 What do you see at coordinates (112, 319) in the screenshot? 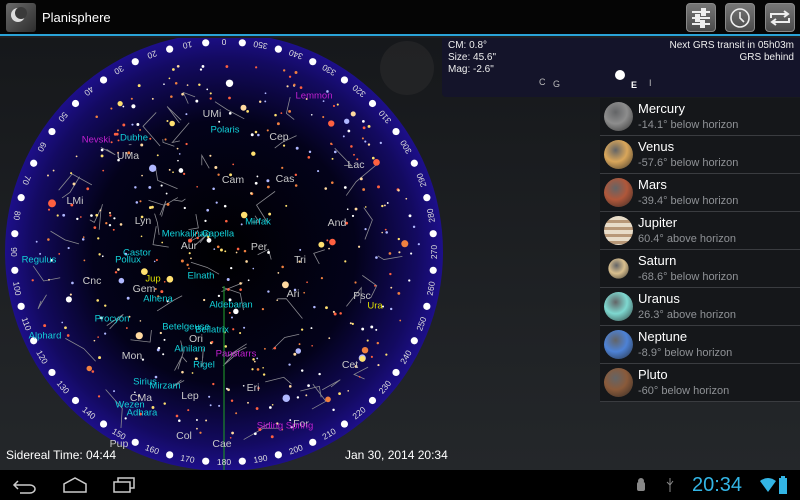
I see `star-label: Procyon` at bounding box center [112, 319].